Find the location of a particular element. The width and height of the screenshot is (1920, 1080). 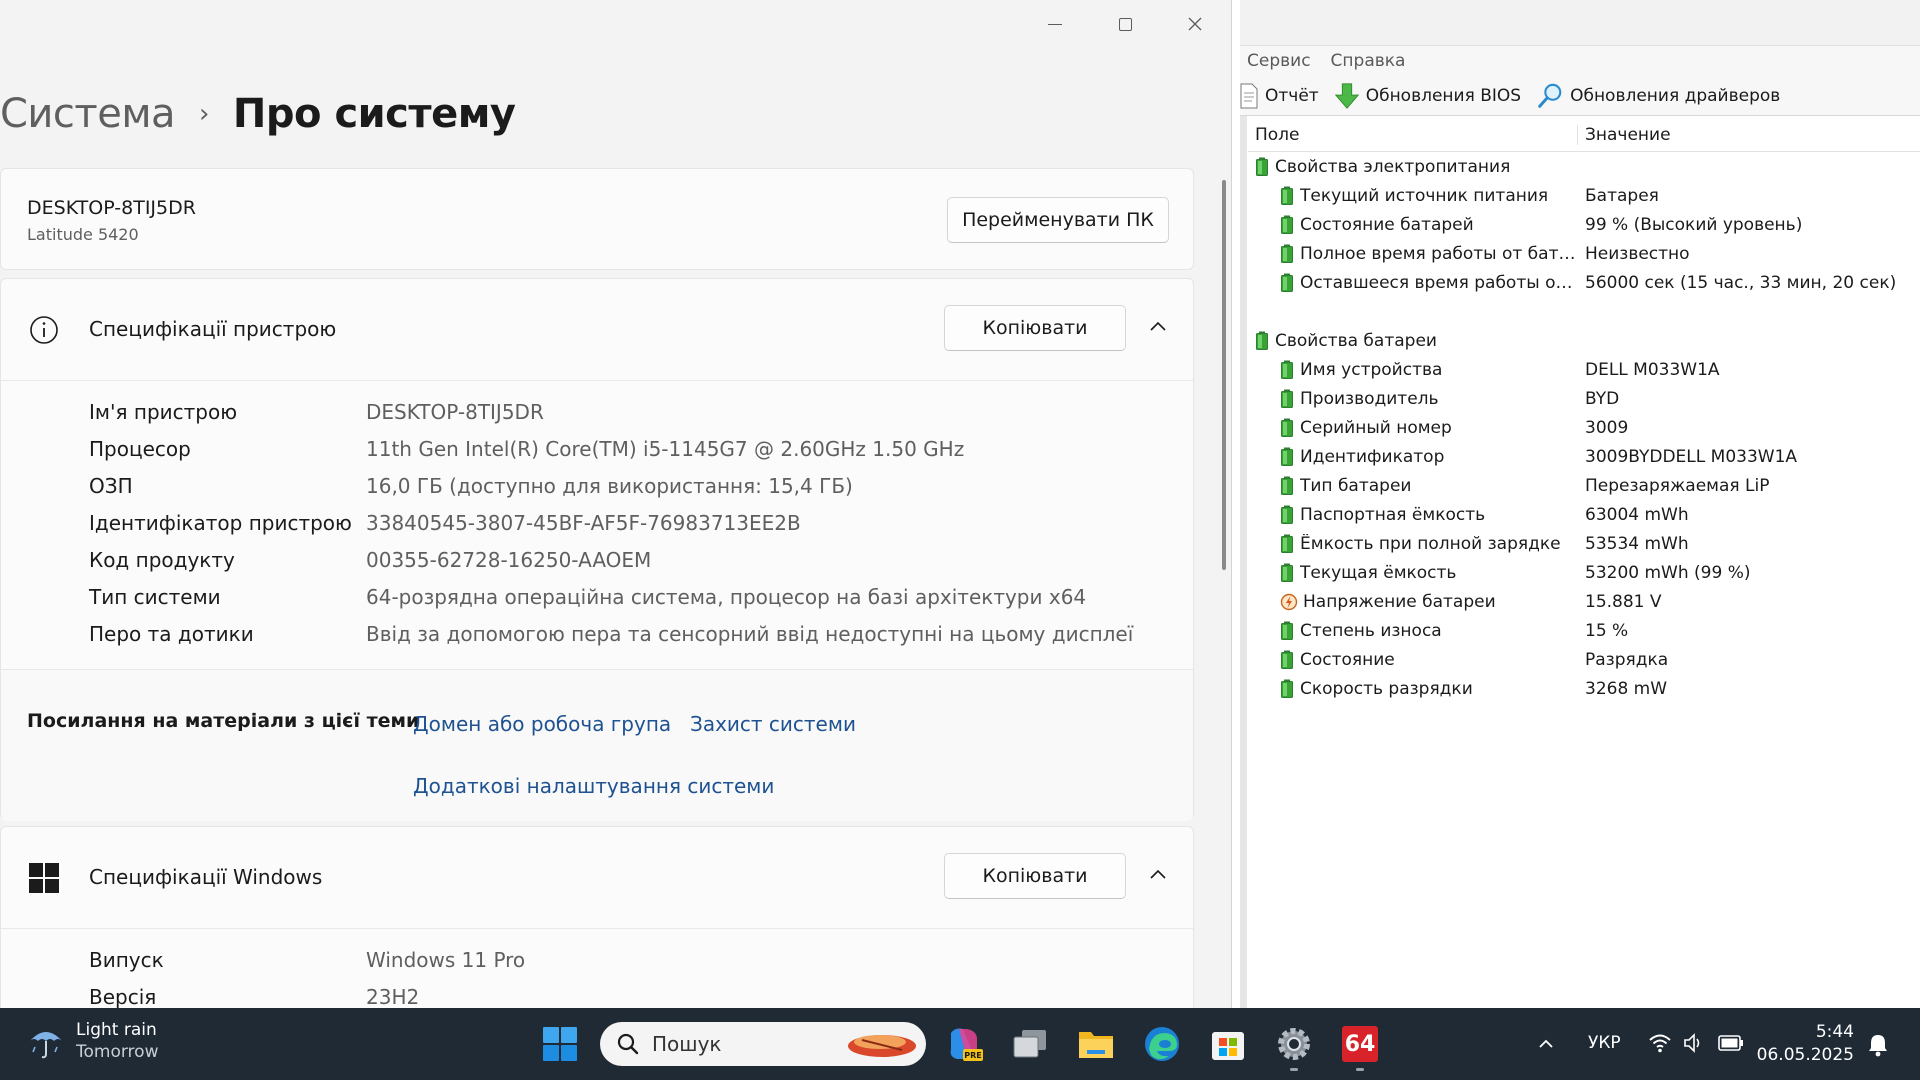

aida64-icon-label: 64 is located at coordinates (1360, 1044).